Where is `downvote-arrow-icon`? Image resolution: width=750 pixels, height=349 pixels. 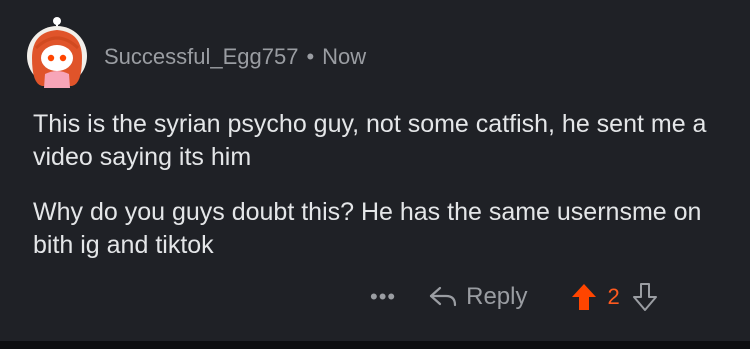
downvote-arrow-icon is located at coordinates (645, 297).